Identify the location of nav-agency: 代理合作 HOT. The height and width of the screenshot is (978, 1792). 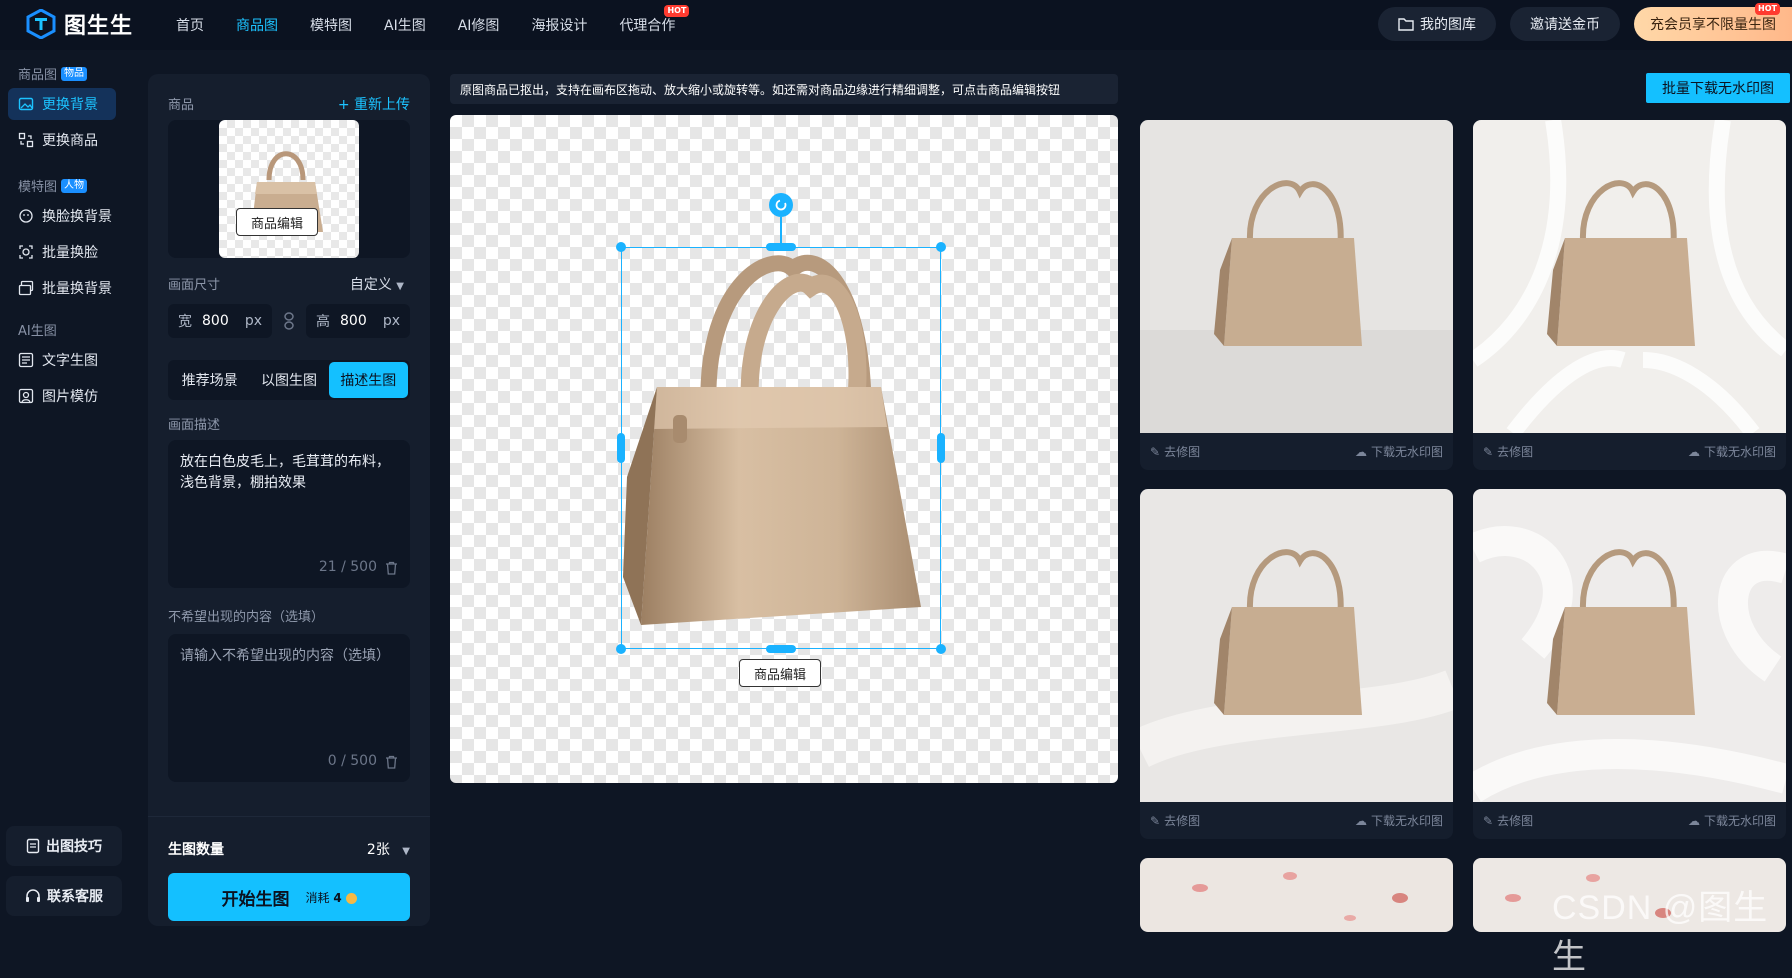
(654, 20).